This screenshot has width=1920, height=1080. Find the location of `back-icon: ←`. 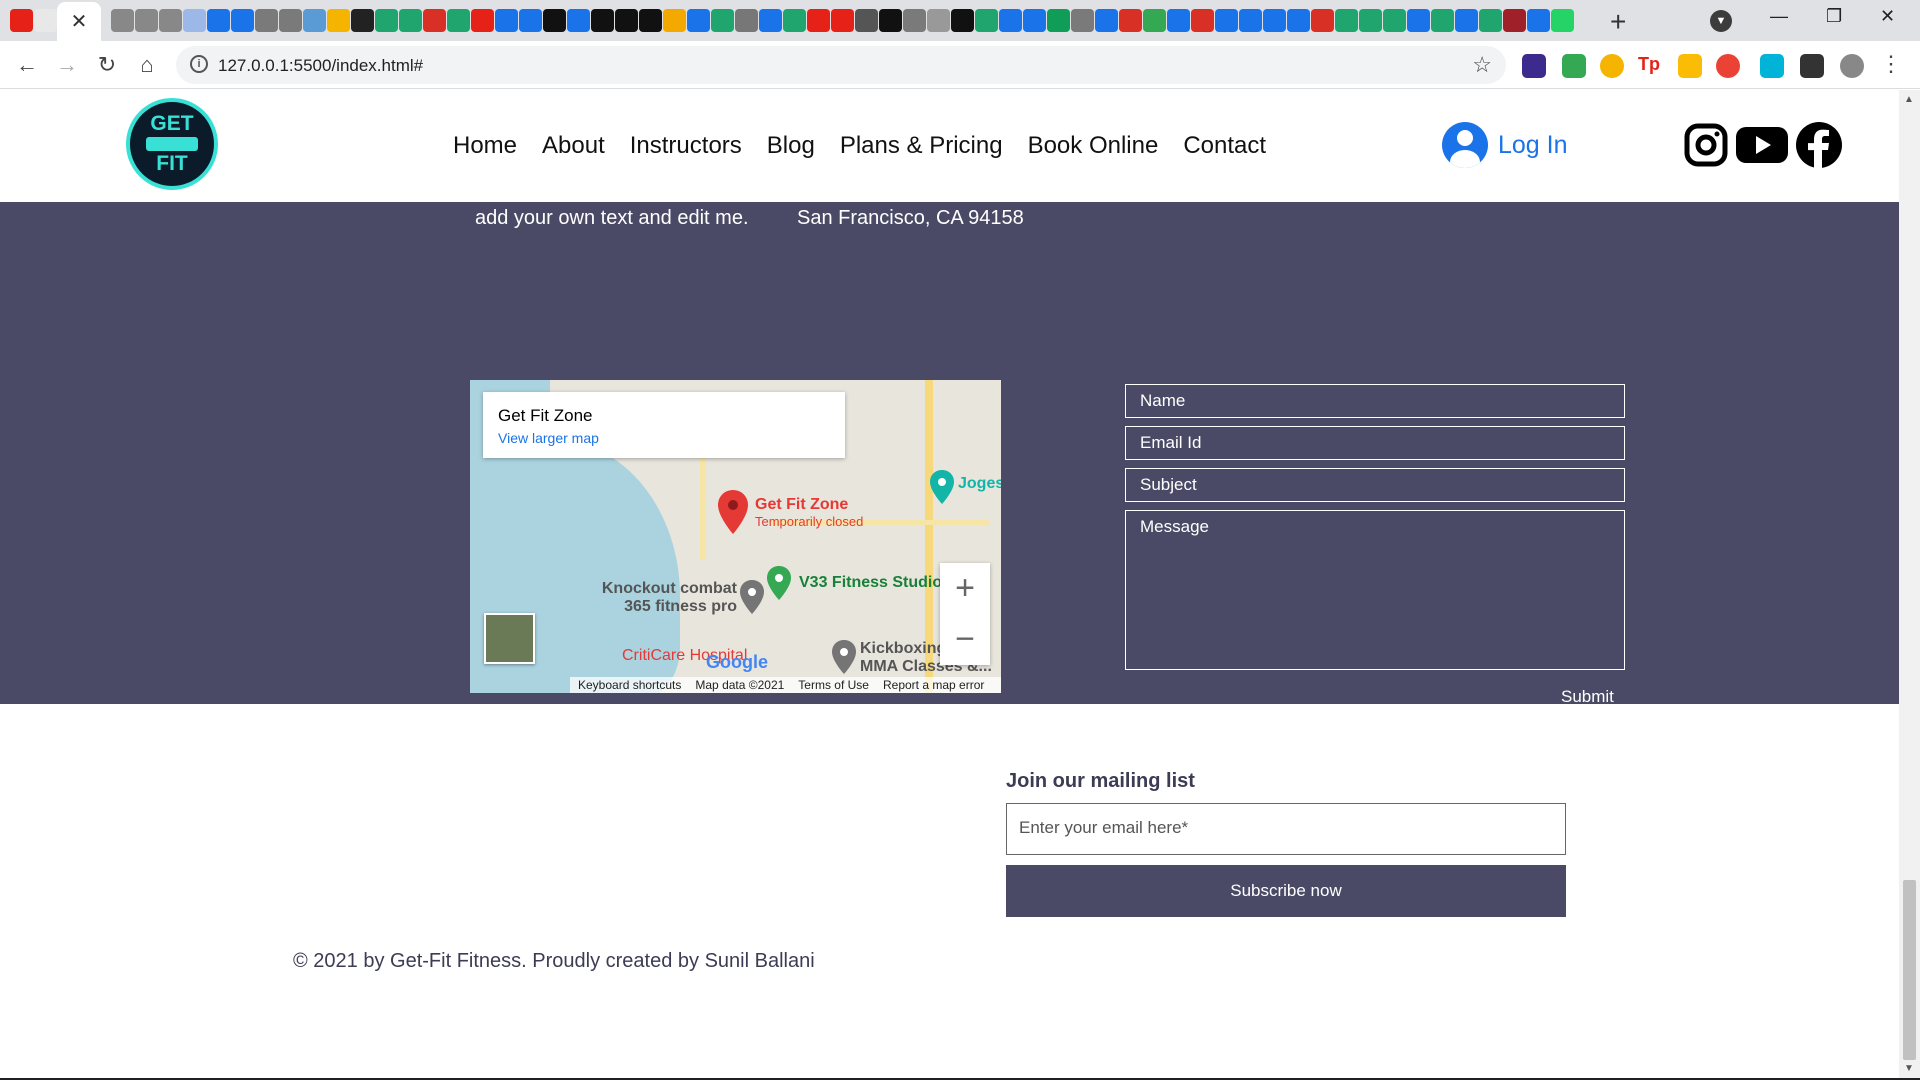

back-icon: ← is located at coordinates (27, 65).